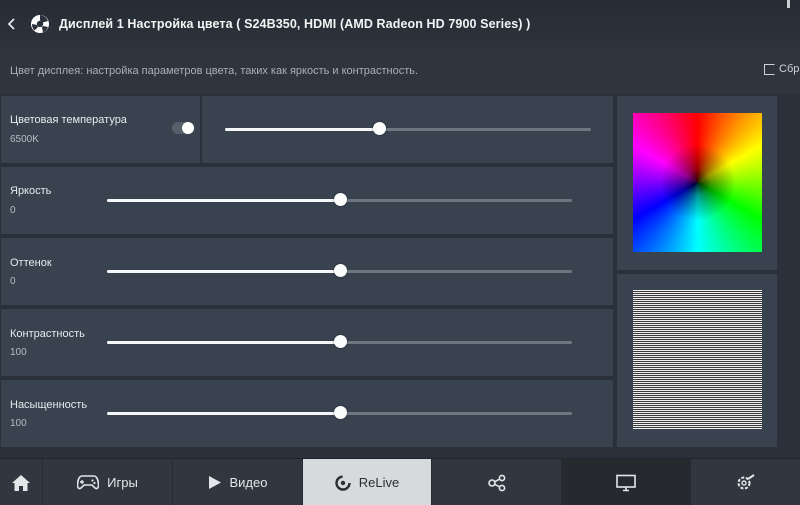 The height and width of the screenshot is (505, 800). Describe the element at coordinates (343, 482) in the screenshot. I see `relive-icon` at that location.